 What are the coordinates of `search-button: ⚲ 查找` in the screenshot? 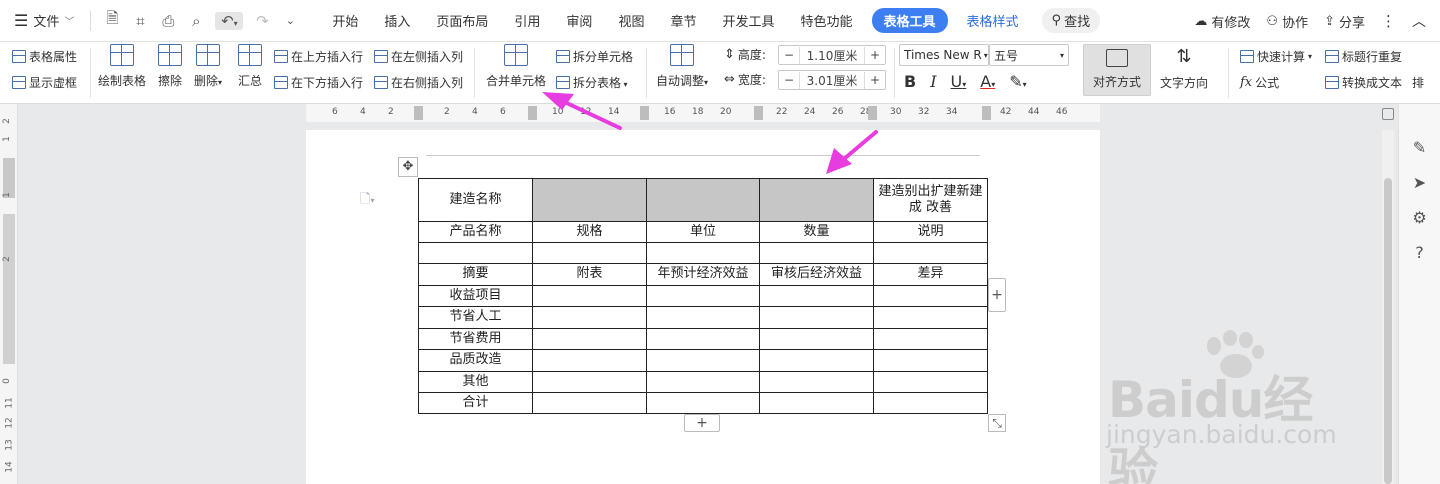 It's located at (1071, 20).